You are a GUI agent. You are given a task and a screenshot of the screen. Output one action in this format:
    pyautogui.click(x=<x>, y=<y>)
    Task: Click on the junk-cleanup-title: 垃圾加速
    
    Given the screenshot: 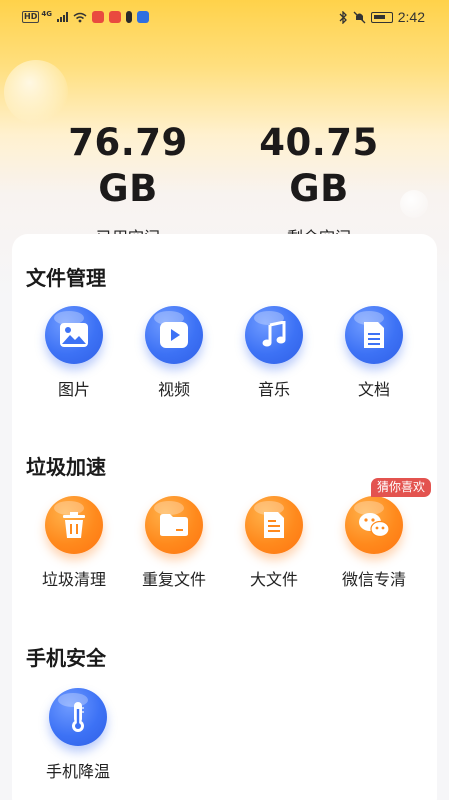 What is the action you would take?
    pyautogui.click(x=66, y=467)
    